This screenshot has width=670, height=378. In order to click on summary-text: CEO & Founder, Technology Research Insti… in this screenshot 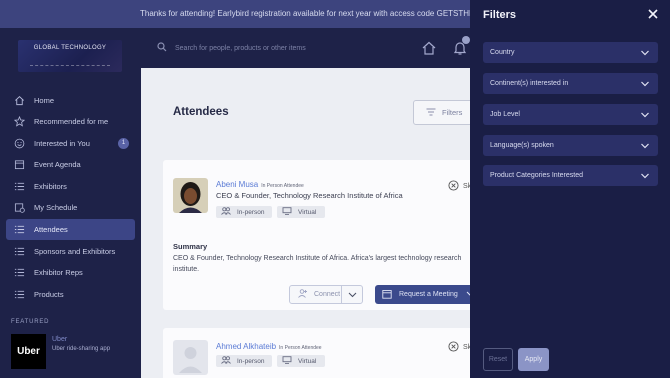, I will do `click(317, 264)`.